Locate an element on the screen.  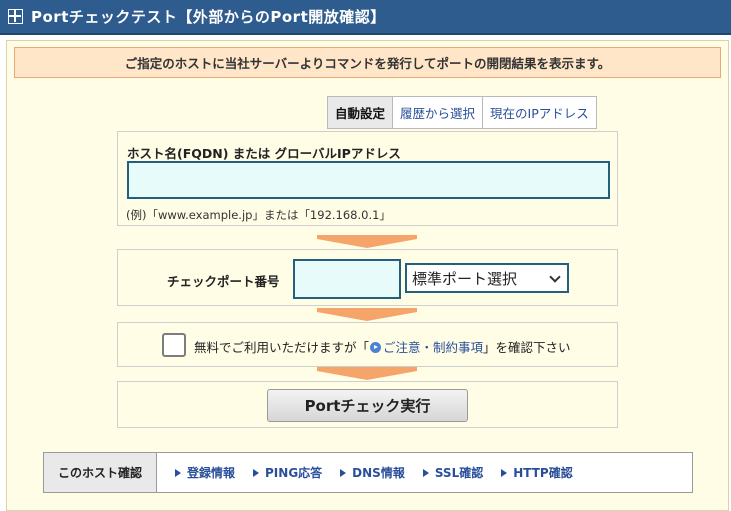
notice-banner: ご指定のホストに当社サーバーよりコマンドを発行してポートの開閉結果を表示ます。 is located at coordinates (367, 62).